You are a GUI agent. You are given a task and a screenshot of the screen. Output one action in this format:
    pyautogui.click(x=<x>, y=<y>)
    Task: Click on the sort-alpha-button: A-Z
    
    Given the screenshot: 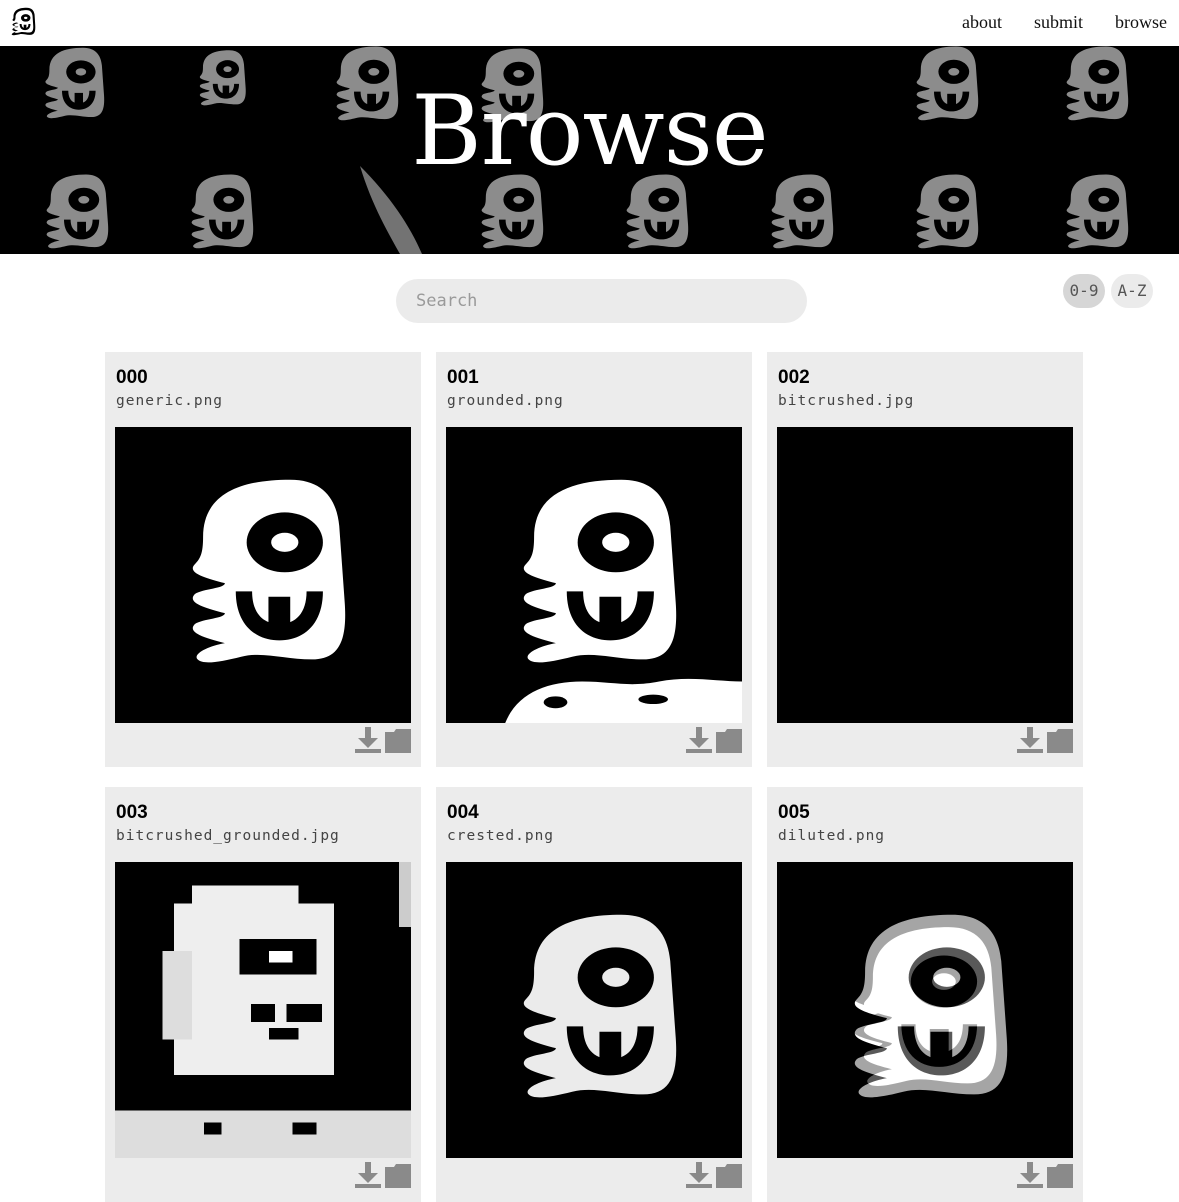 What is the action you would take?
    pyautogui.click(x=1132, y=291)
    